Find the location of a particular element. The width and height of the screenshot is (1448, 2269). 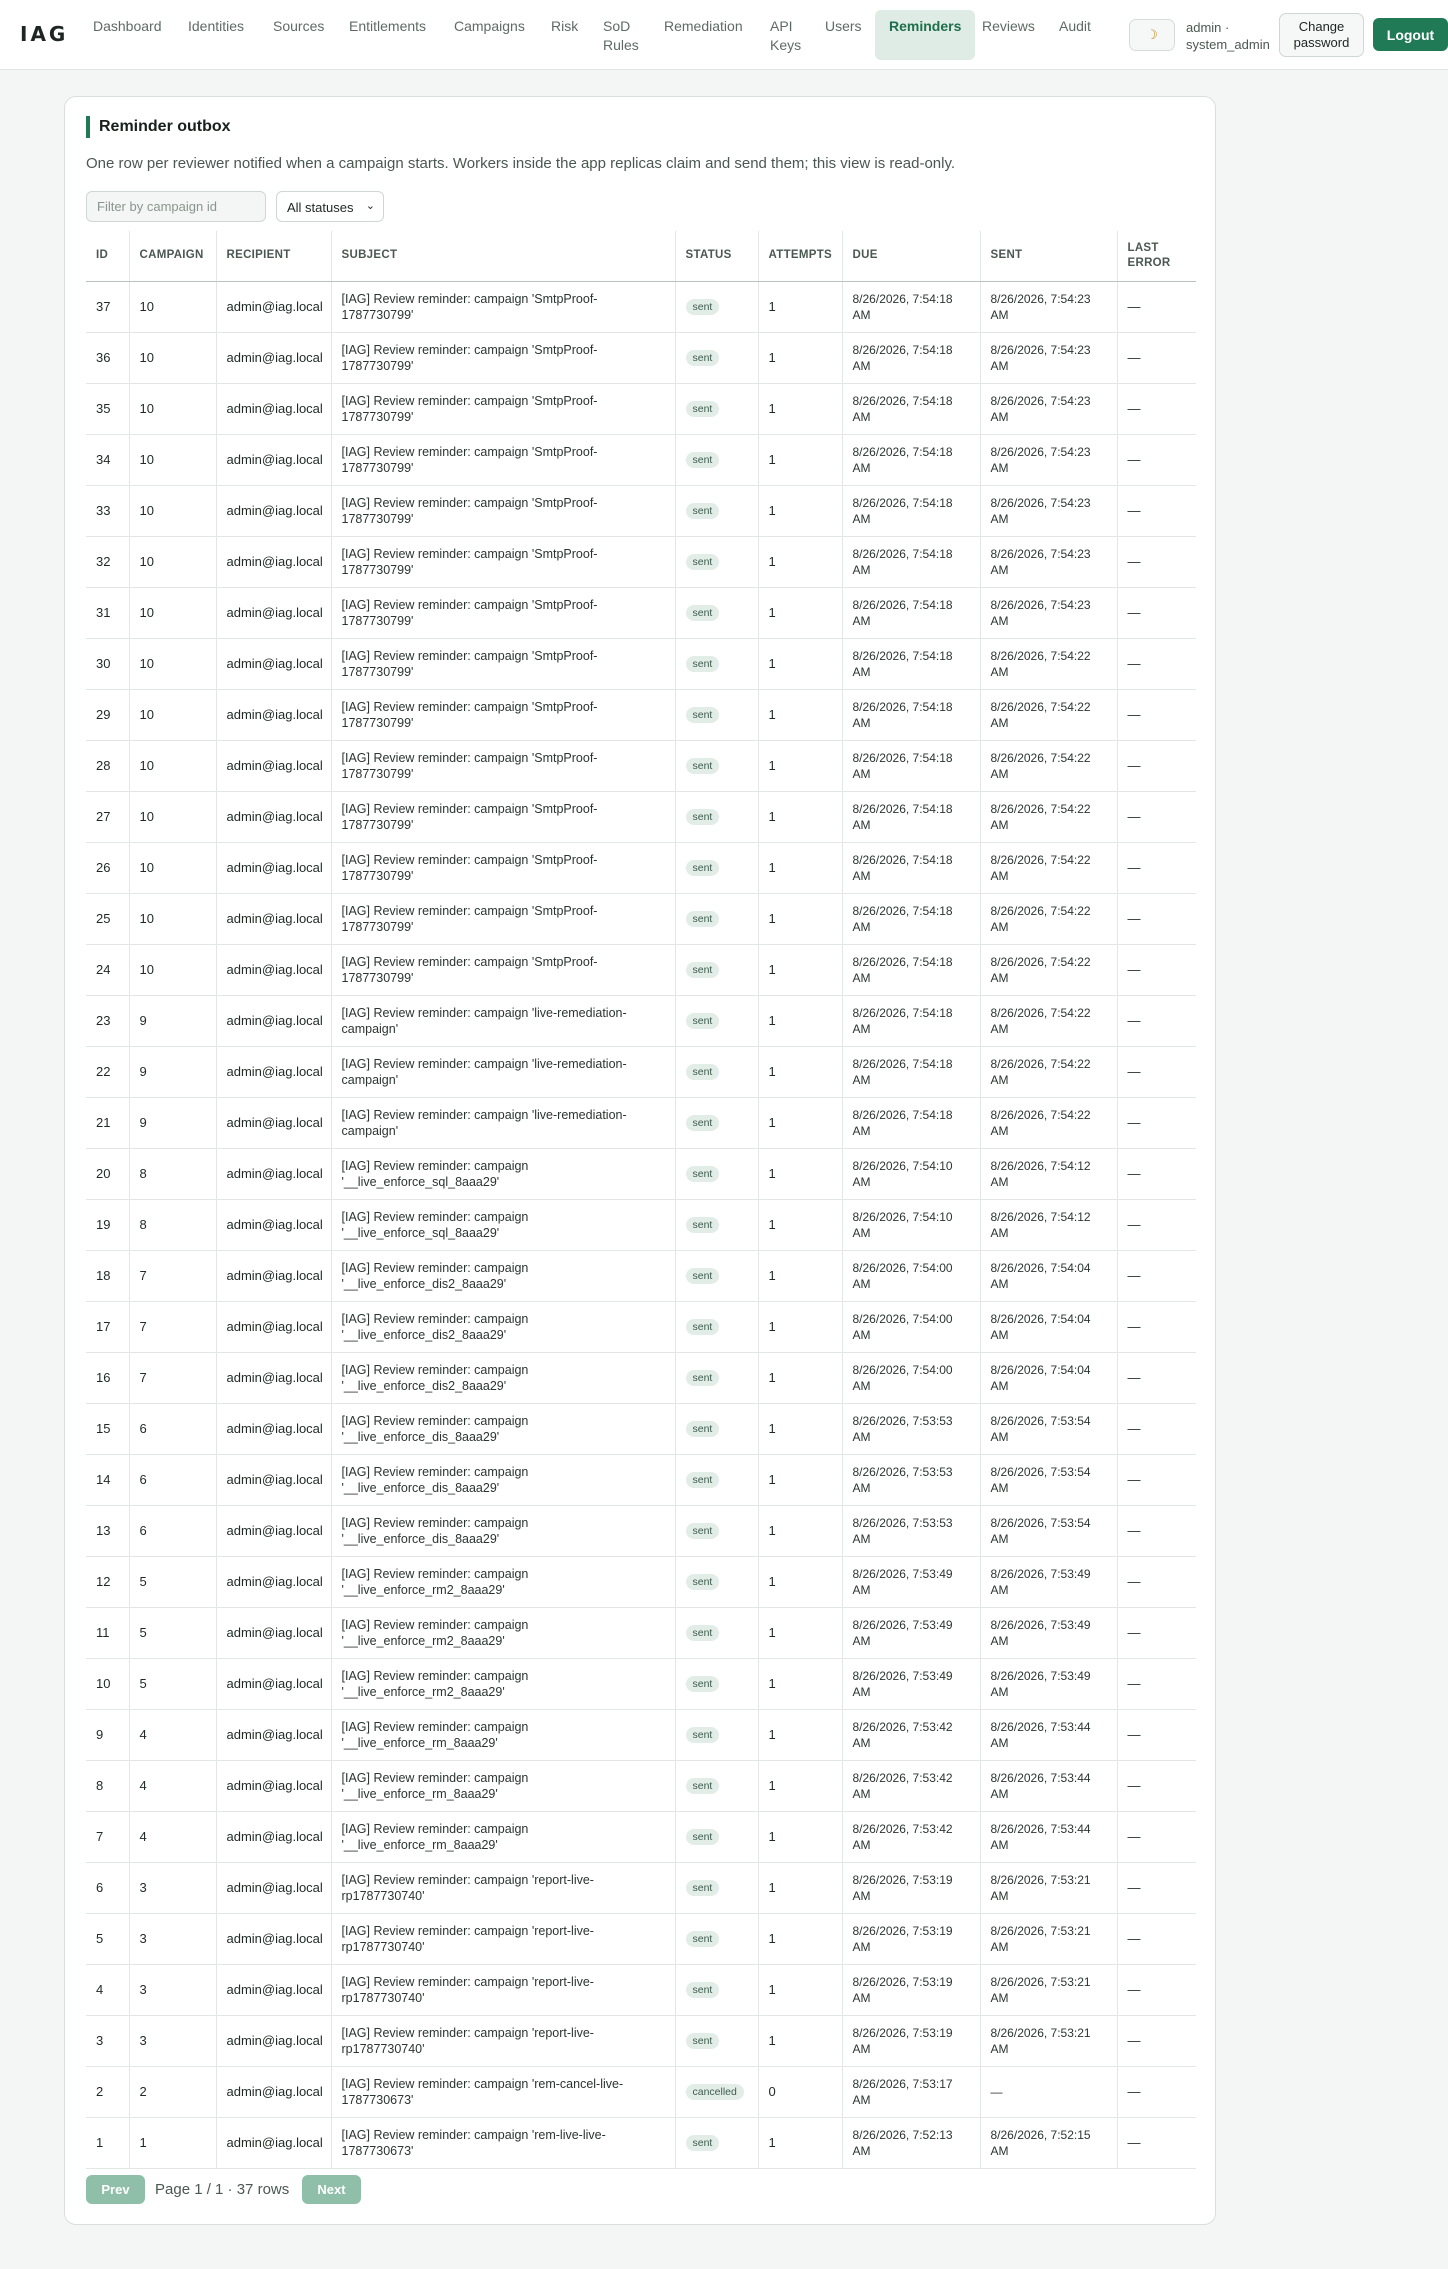

nav-link-remediation: Remediation is located at coordinates (703, 26).